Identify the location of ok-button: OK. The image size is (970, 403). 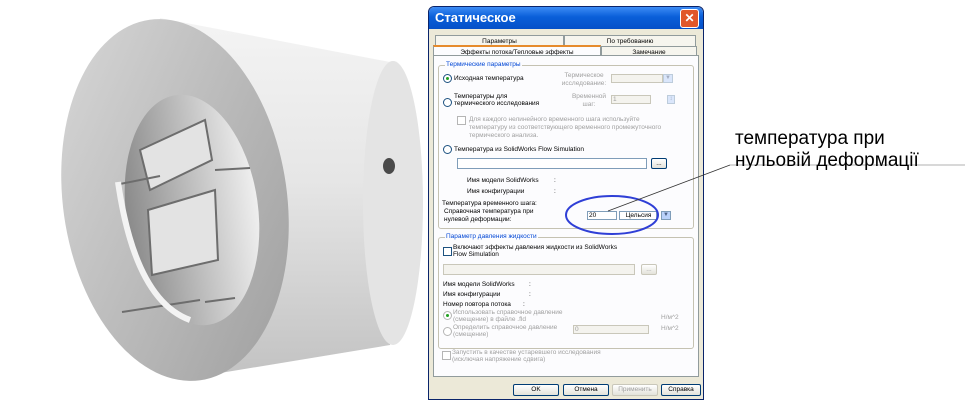
(536, 390).